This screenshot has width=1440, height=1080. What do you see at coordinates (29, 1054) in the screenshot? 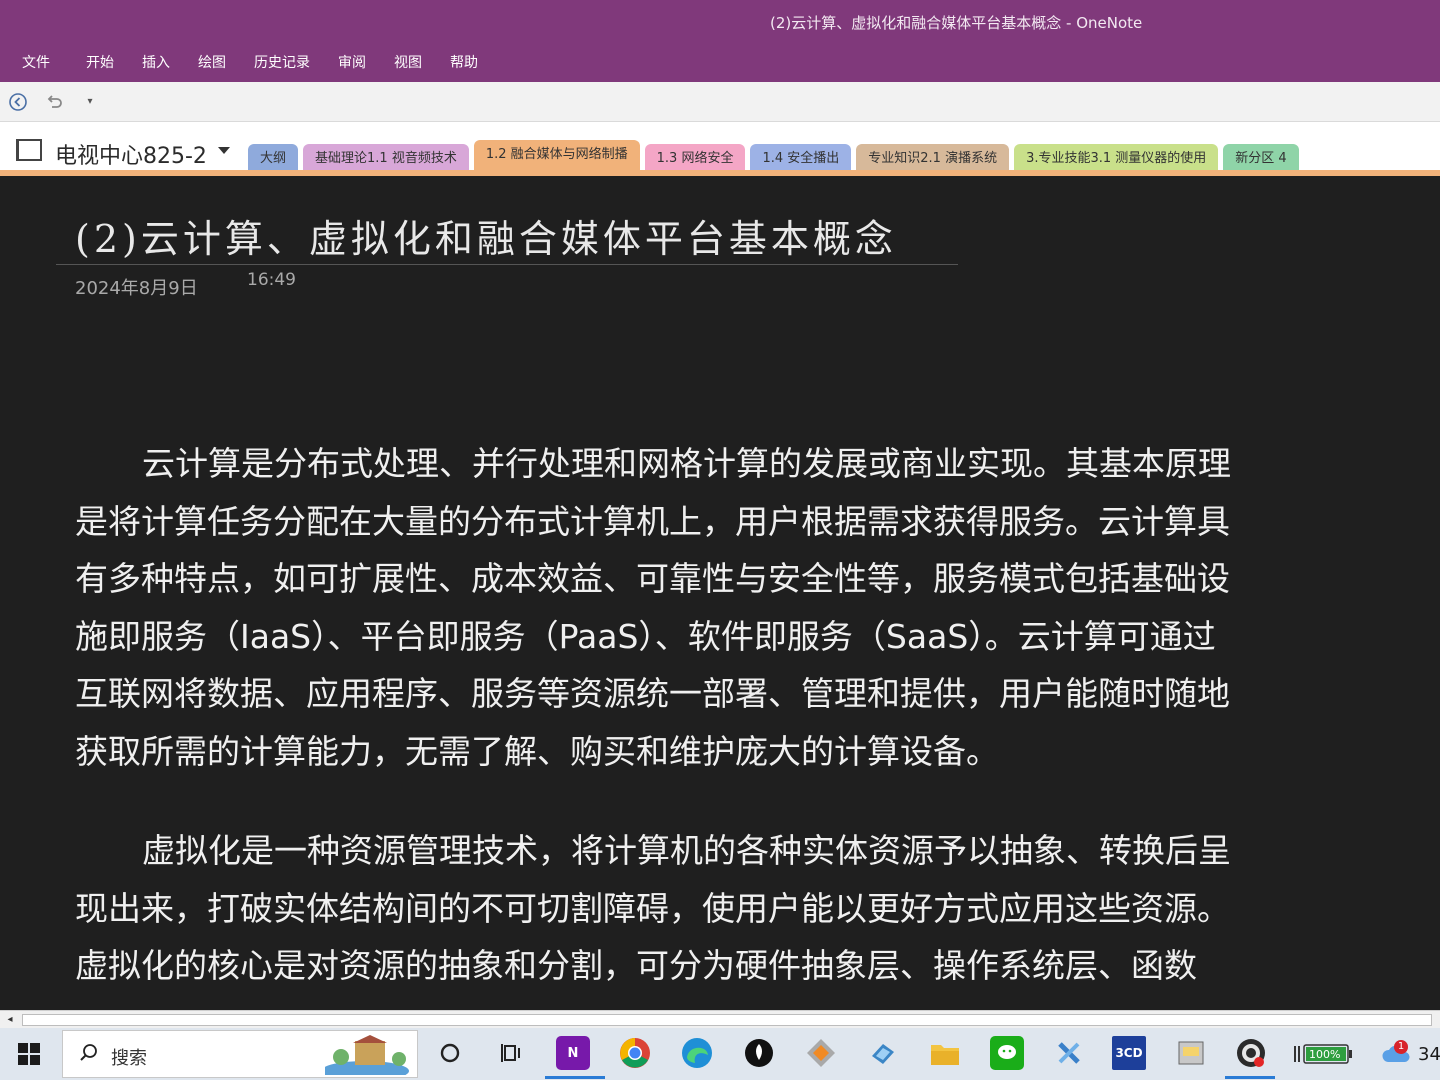
I see `windows-start-icon` at bounding box center [29, 1054].